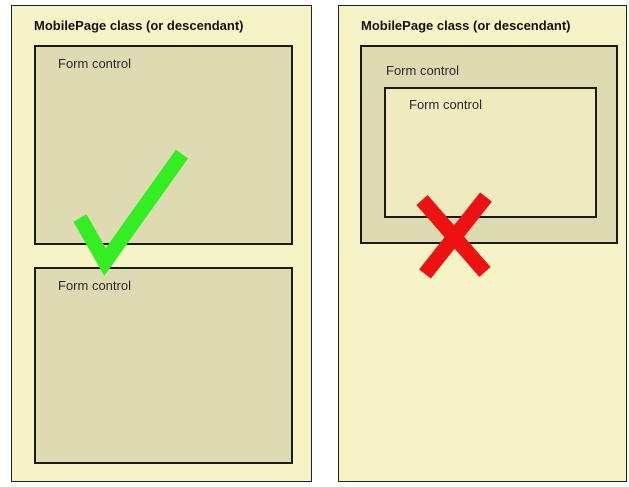 The height and width of the screenshot is (487, 629). What do you see at coordinates (454, 235) in the screenshot?
I see `x-icon` at bounding box center [454, 235].